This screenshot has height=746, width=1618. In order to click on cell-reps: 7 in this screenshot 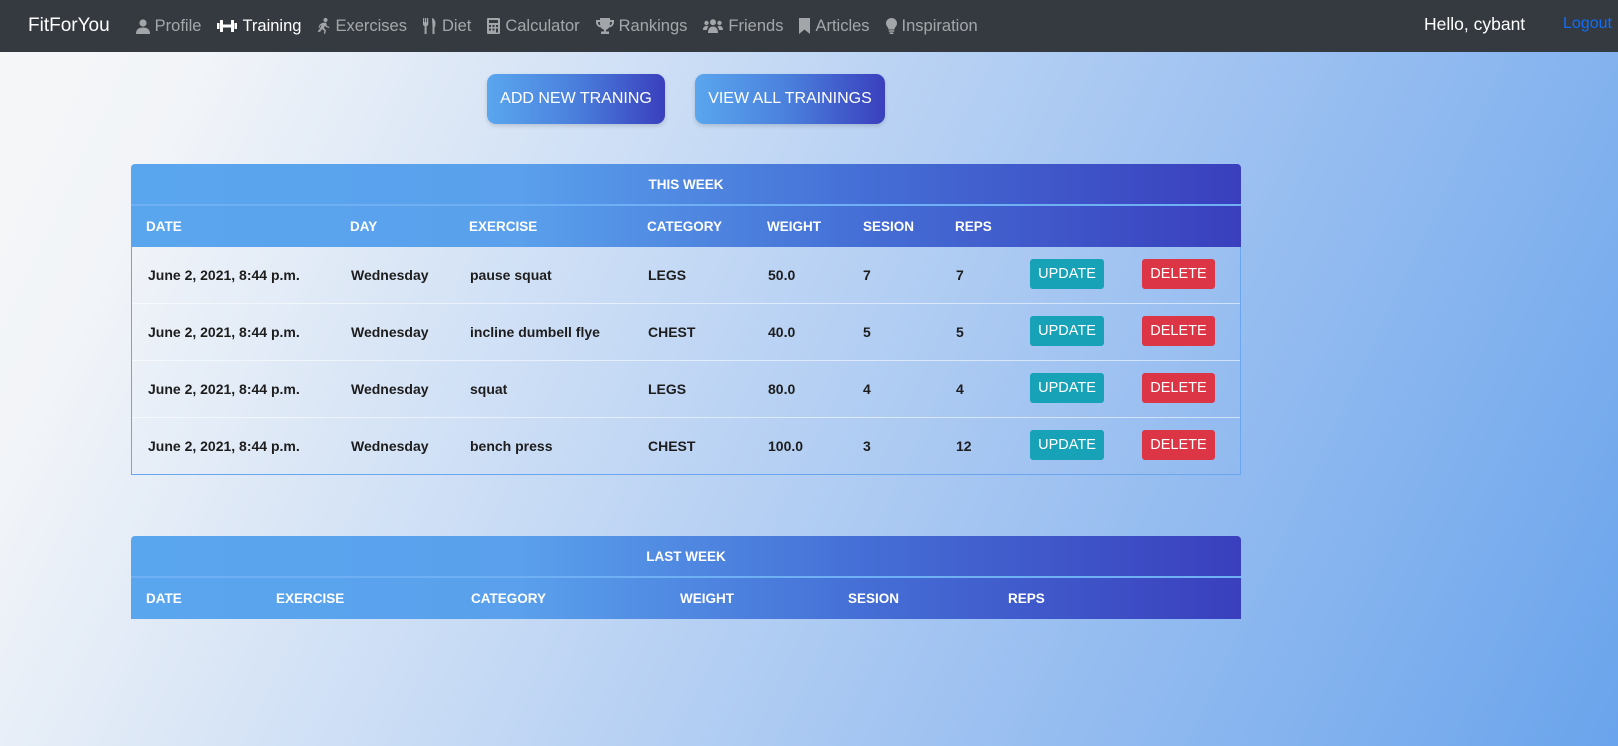, I will do `click(960, 275)`.